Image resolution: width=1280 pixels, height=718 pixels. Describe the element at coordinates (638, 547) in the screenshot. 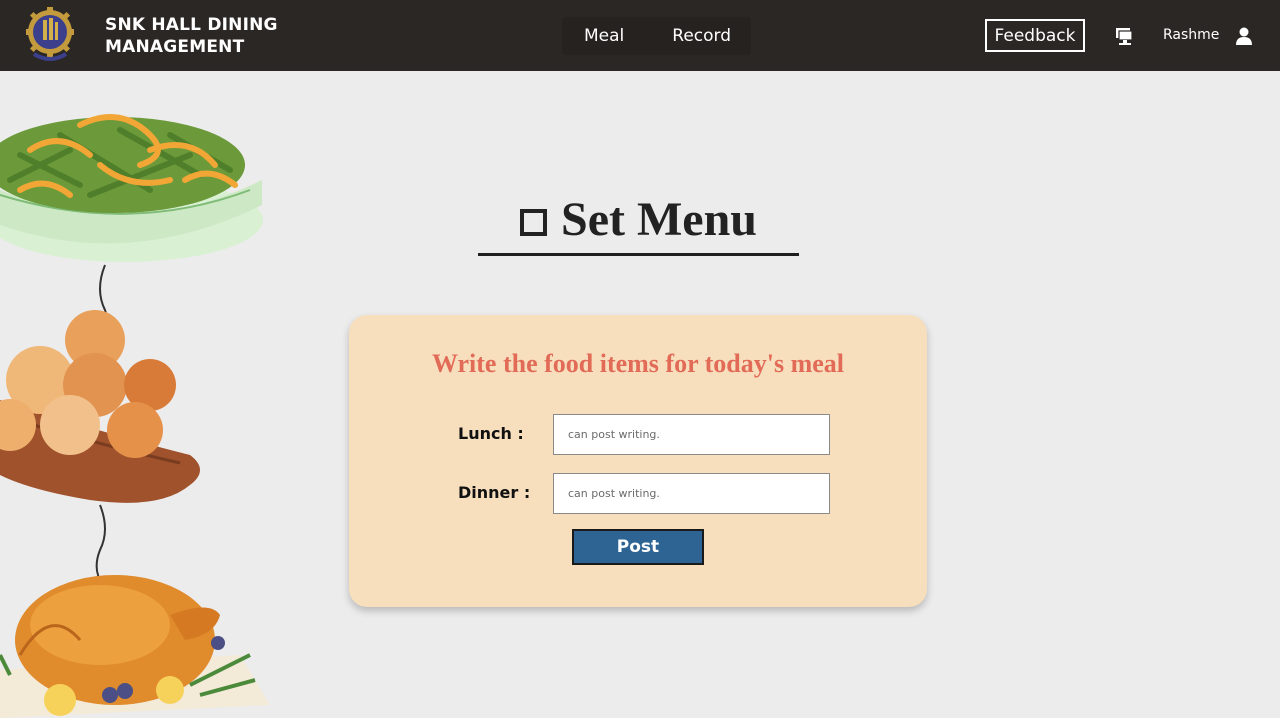

I see `post-button: Post` at that location.